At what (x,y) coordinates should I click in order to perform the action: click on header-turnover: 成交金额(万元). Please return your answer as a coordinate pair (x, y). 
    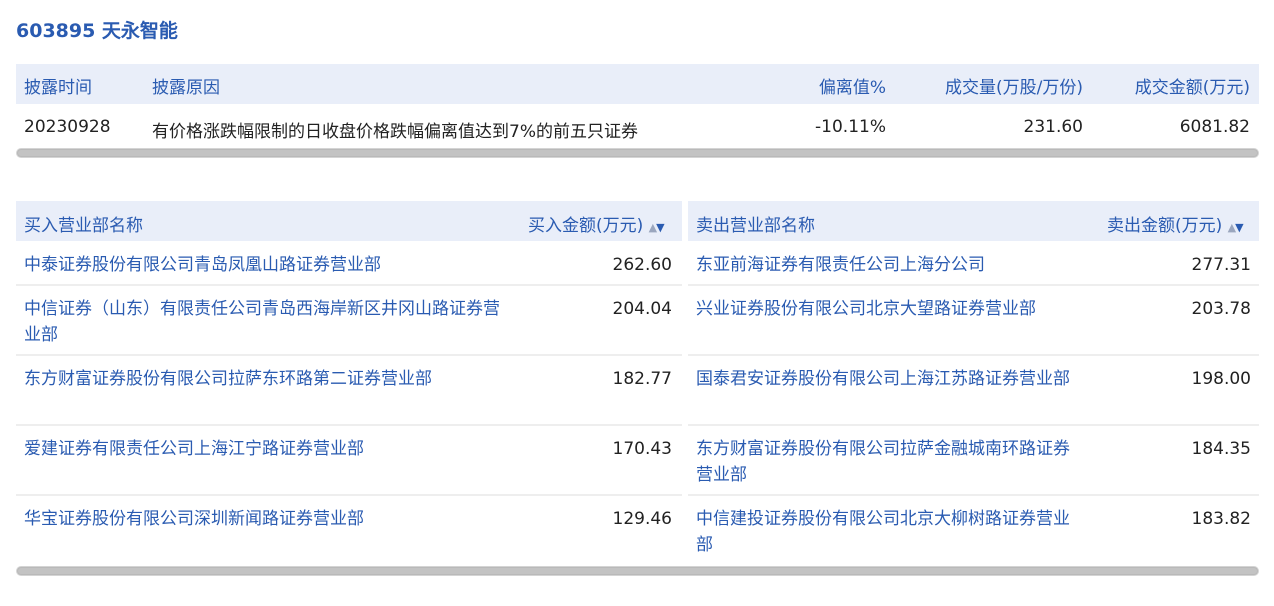
    Looking at the image, I should click on (1192, 88).